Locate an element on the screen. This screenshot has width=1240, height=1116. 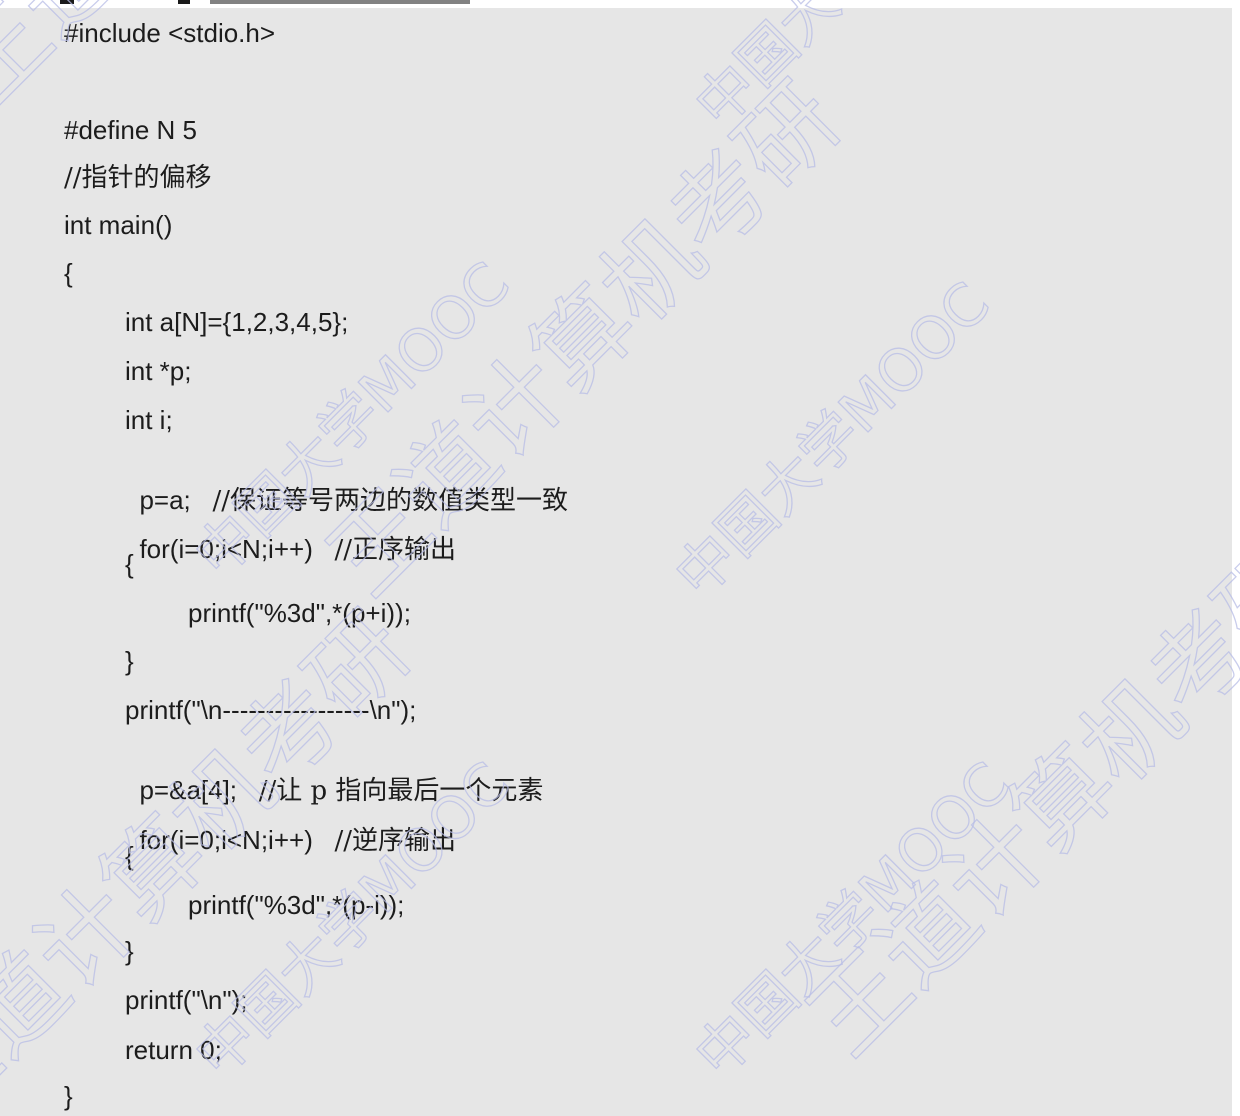
code-comment-pointer-offset: //指针的偏移 is located at coordinates (138, 178).